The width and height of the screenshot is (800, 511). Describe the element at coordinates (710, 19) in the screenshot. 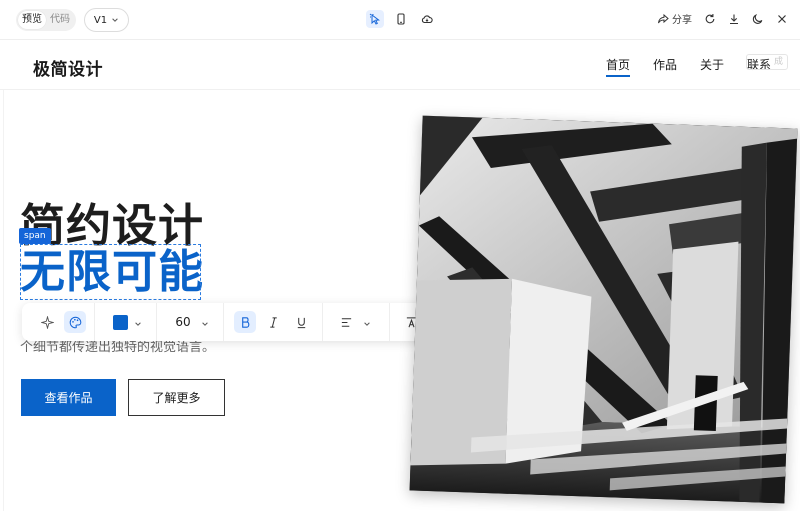

I see `refresh-icon` at that location.